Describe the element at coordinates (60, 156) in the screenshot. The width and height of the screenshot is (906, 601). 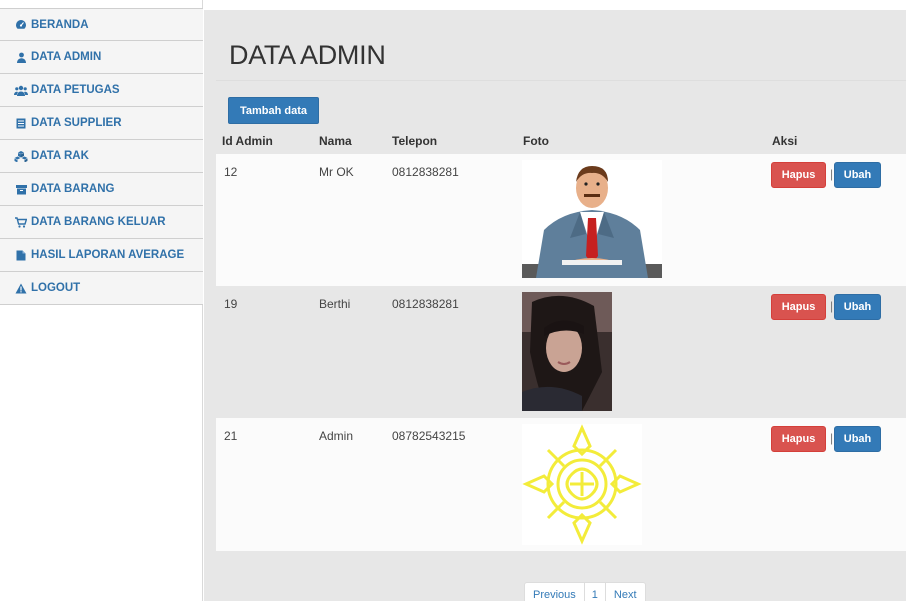
I see `sidebar-item-label: DATA RAK` at that location.